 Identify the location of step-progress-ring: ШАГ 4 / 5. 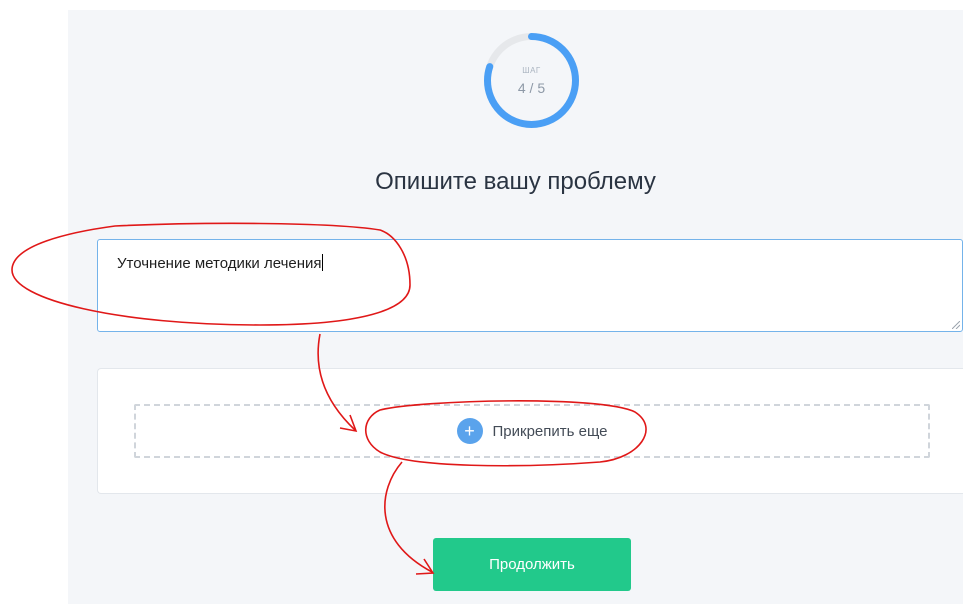
(531, 80).